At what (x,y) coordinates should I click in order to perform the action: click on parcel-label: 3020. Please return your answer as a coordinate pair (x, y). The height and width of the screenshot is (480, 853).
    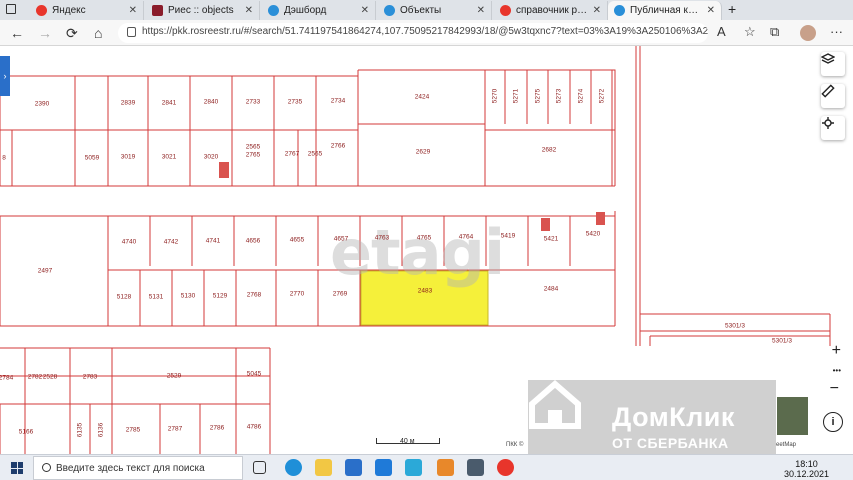
    Looking at the image, I should click on (211, 157).